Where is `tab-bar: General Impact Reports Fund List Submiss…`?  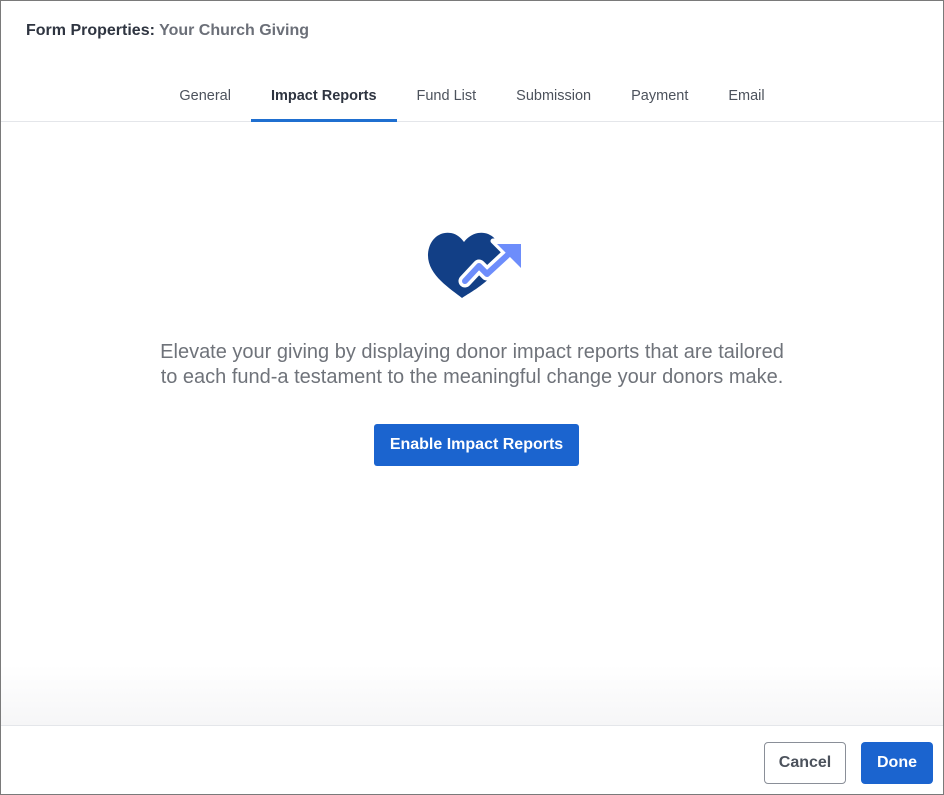
tab-bar: General Impact Reports Fund List Submiss… is located at coordinates (472, 96).